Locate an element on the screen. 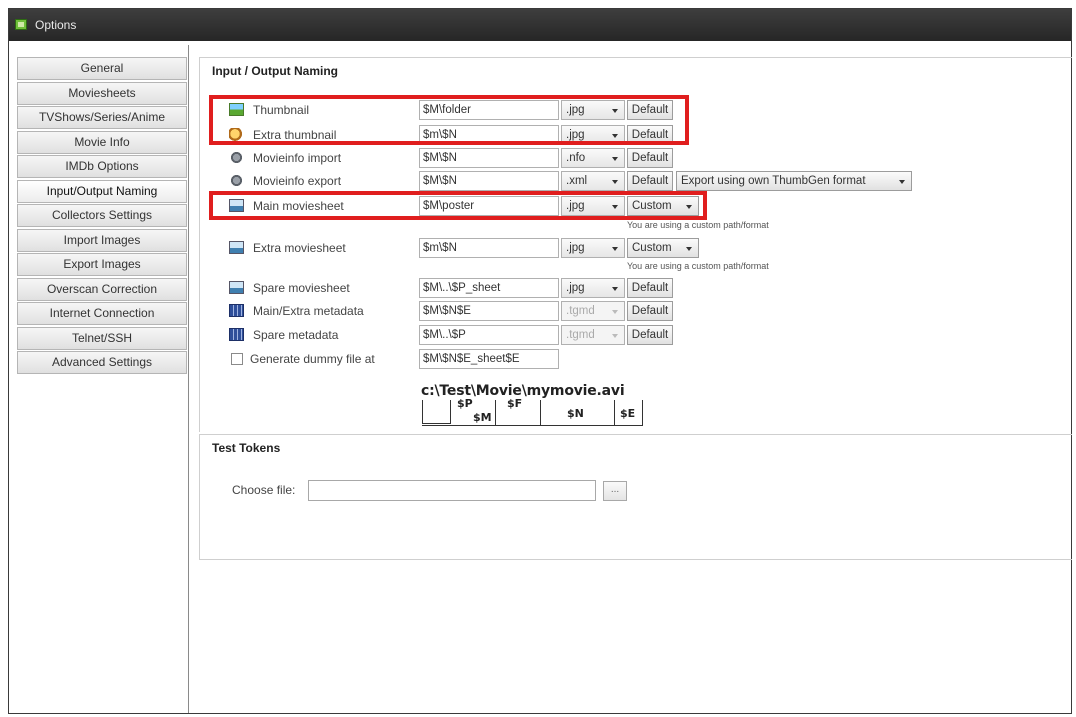  nav-item-collectors-settings: Collectors Settings is located at coordinates (102, 215).